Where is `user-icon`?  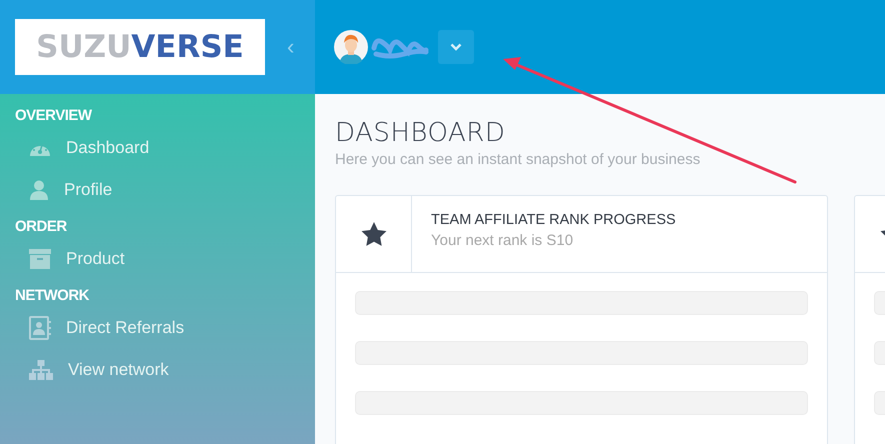 user-icon is located at coordinates (39, 190).